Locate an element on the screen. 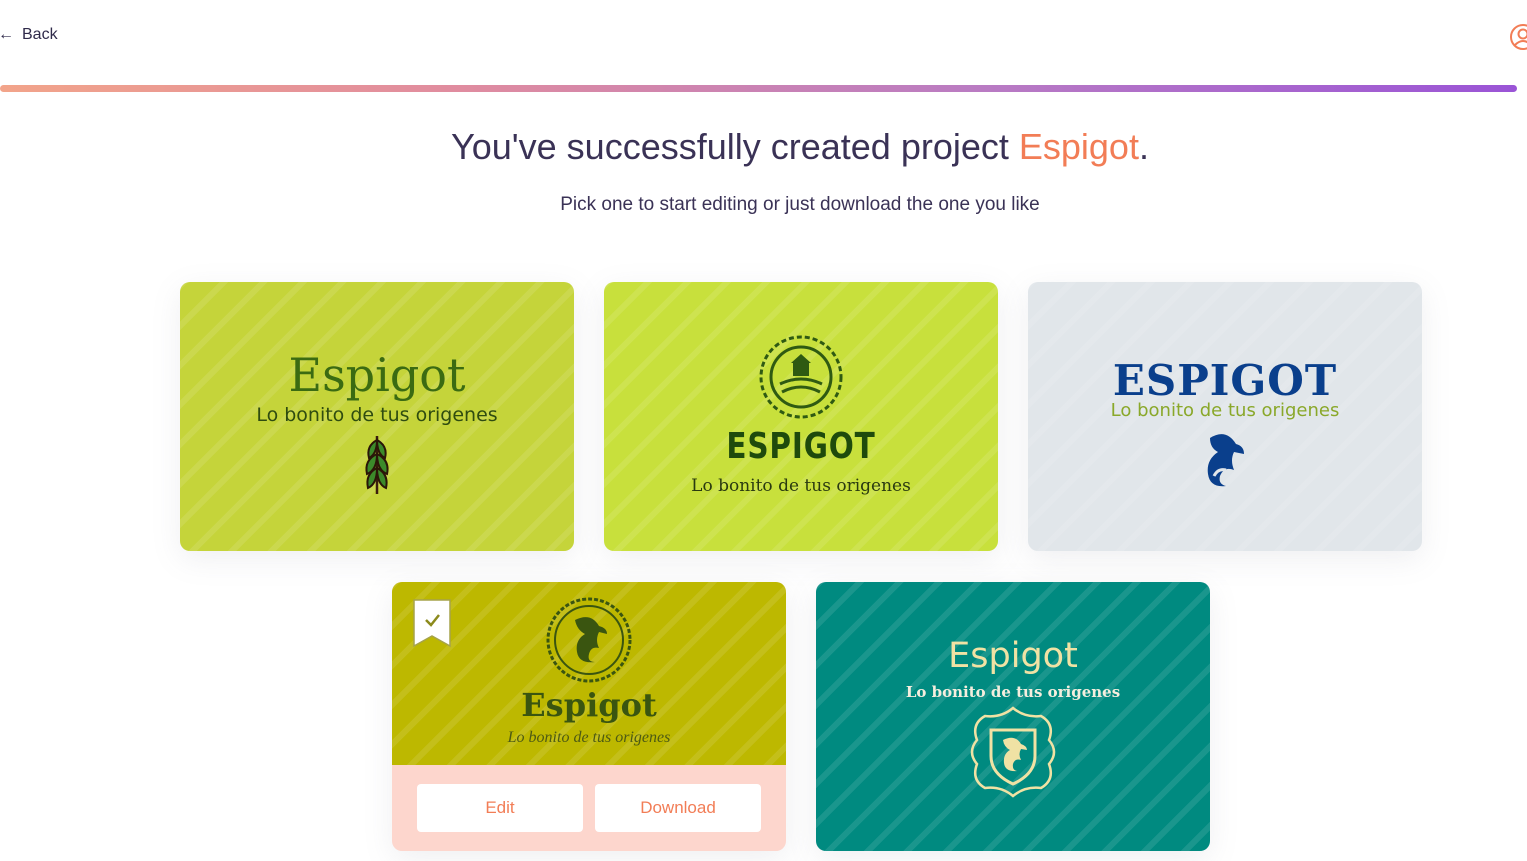 The width and height of the screenshot is (1527, 861). user-circle-icon is located at coordinates (1517, 37).